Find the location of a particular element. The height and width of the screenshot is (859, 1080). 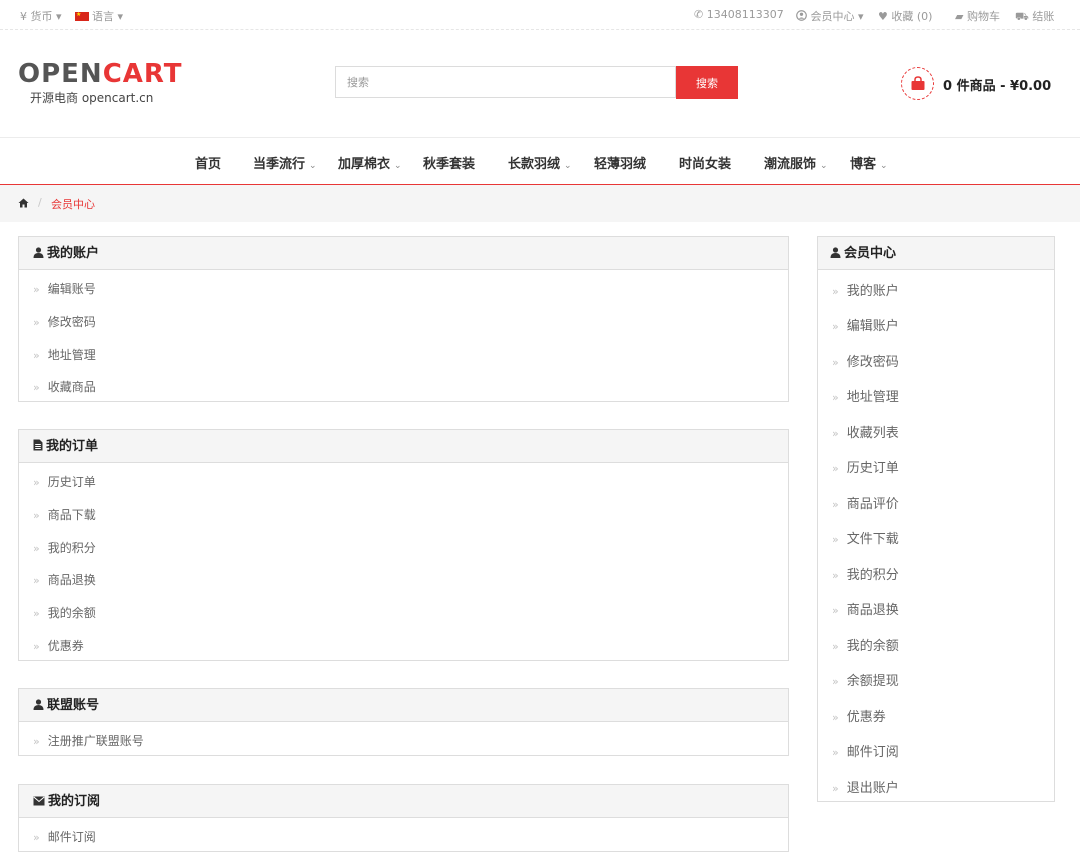

cart-summary: 0 件商品 - ¥0.00 is located at coordinates (997, 84).